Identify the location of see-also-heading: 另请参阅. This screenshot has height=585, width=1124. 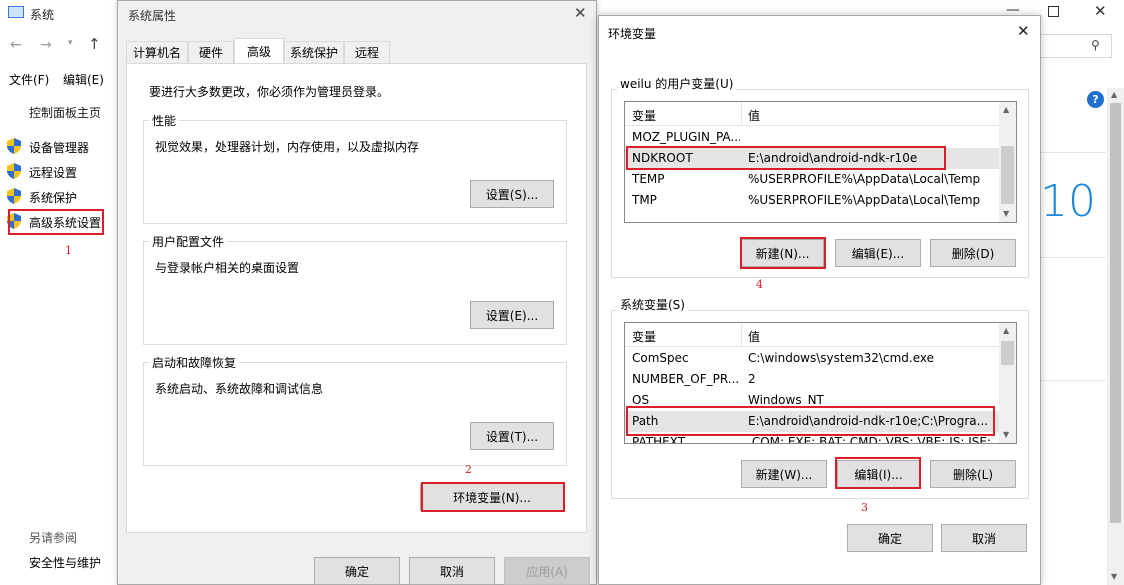
(53, 538).